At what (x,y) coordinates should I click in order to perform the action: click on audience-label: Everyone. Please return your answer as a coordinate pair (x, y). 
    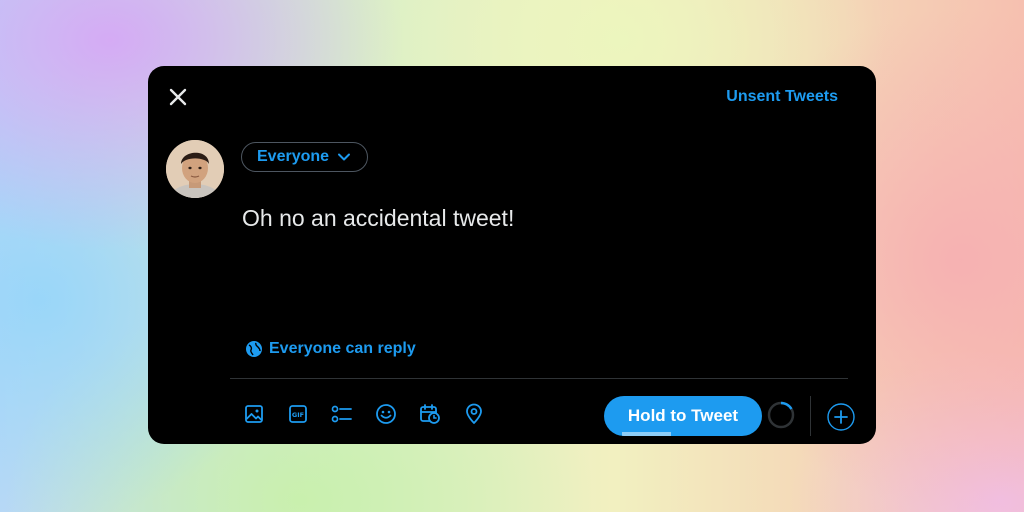
    Looking at the image, I should click on (293, 156).